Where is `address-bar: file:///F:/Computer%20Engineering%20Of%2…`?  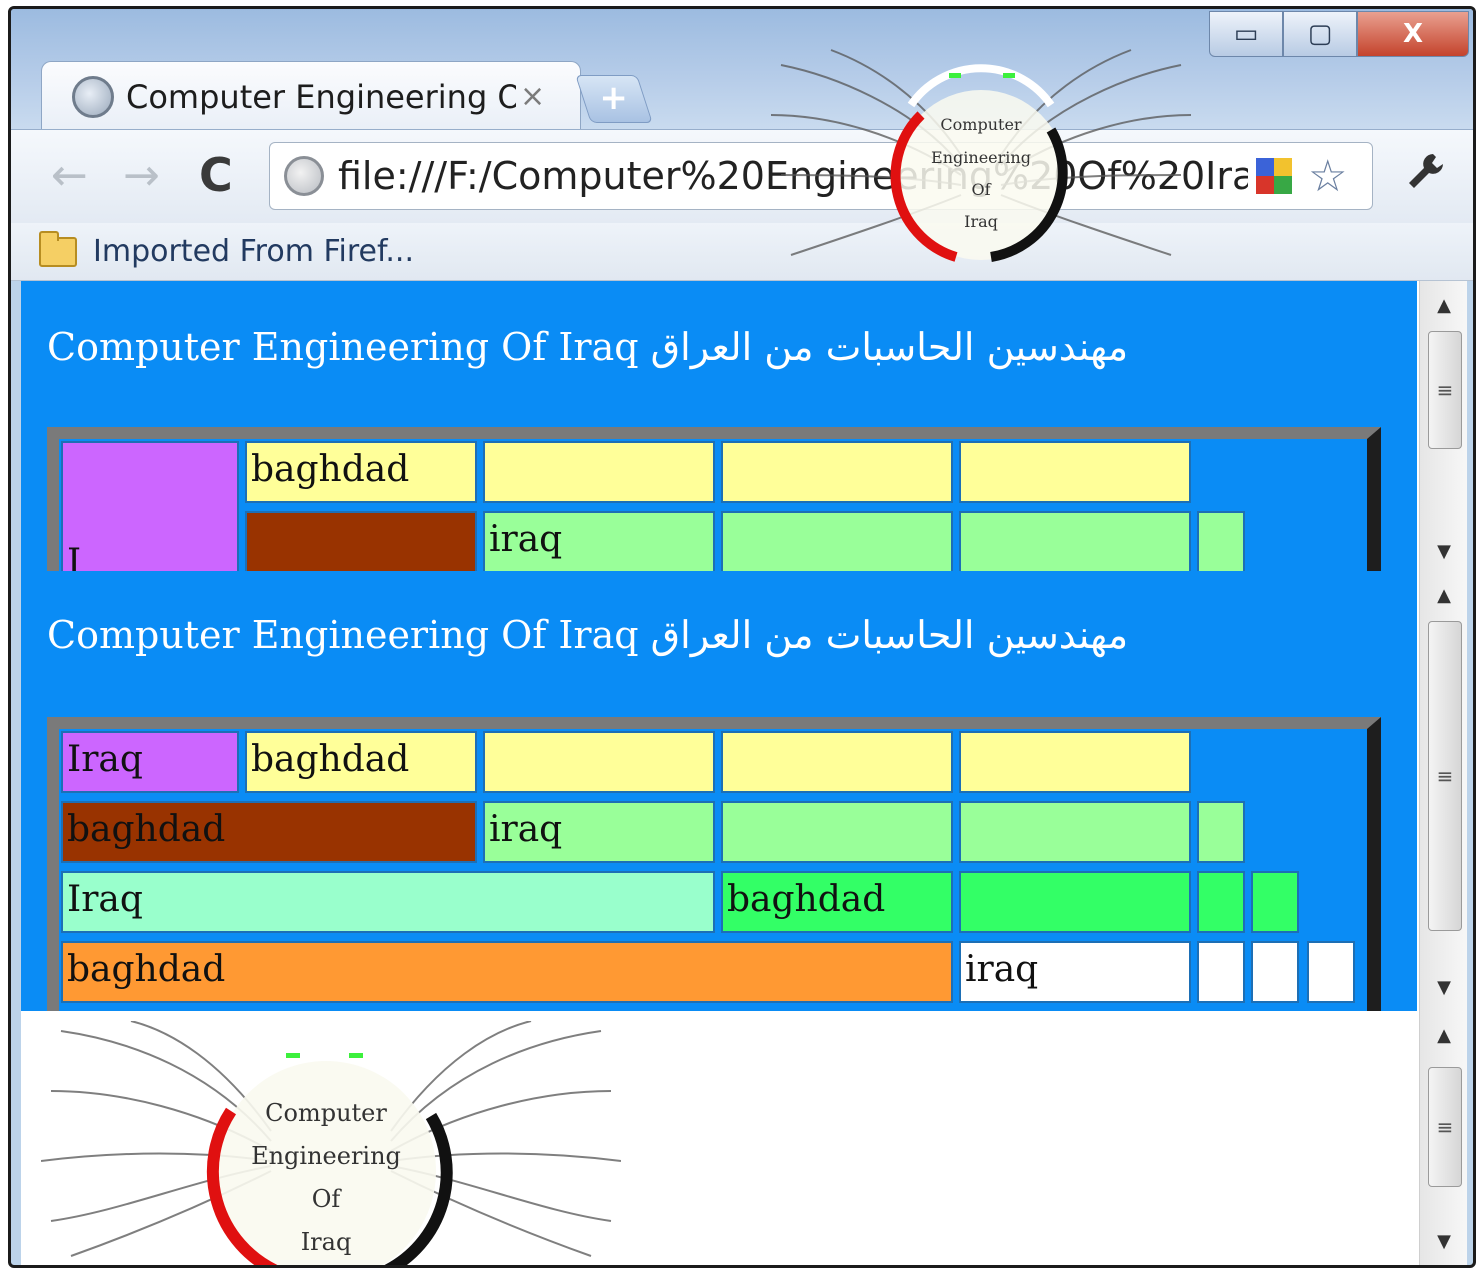
address-bar: file:///F:/Computer%20Engineering%20Of%2… is located at coordinates (821, 176).